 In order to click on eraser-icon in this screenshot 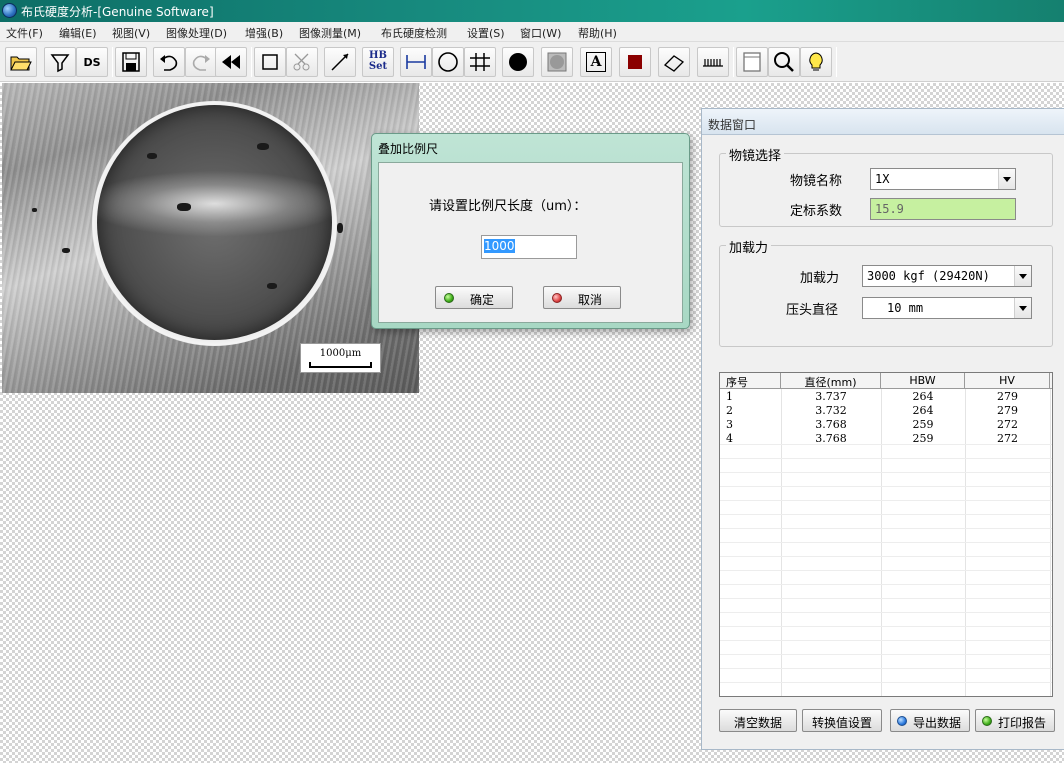, I will do `click(674, 62)`.